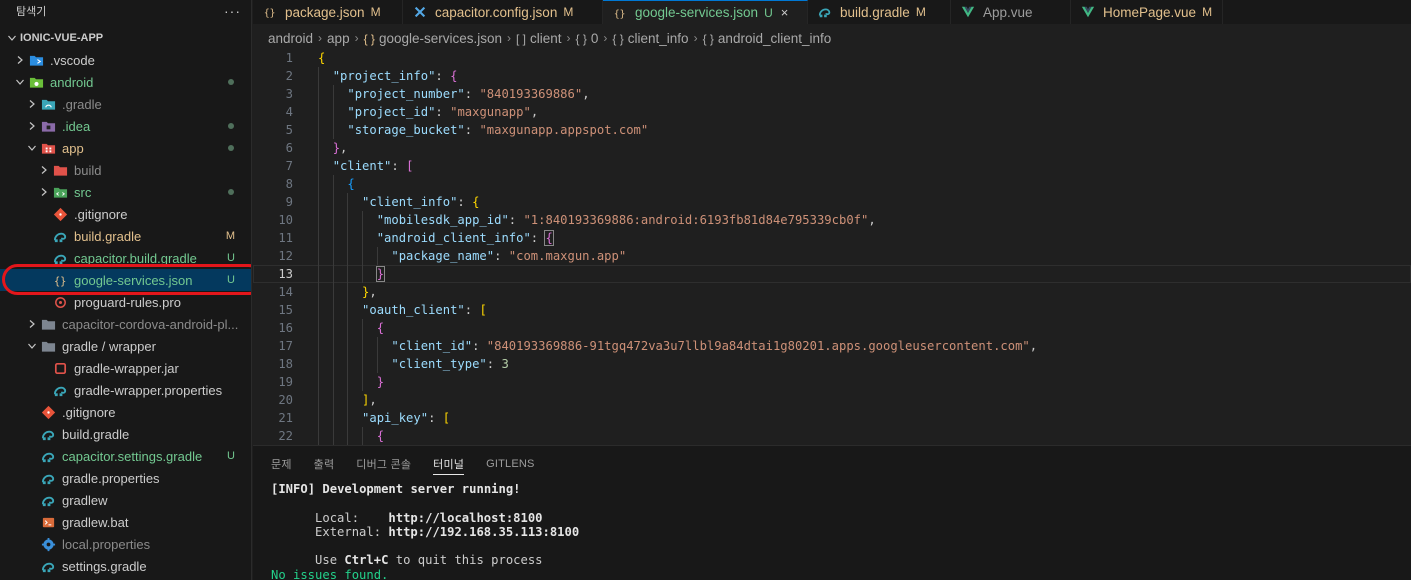 The width and height of the screenshot is (1411, 580). What do you see at coordinates (125, 500) in the screenshot?
I see `tree-file-item: gradlew` at bounding box center [125, 500].